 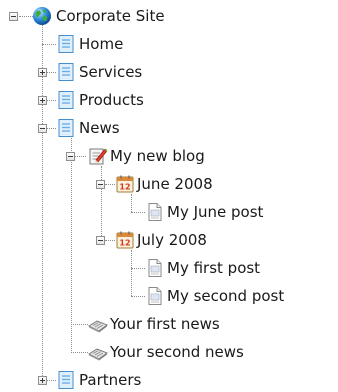 I want to click on tree-node-my-first-post: My first post, so click(x=213, y=268).